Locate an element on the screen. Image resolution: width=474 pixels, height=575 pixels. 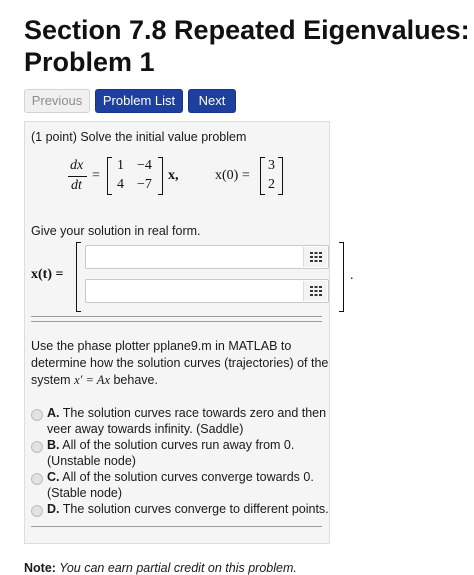
option-d-letter: D. is located at coordinates (53, 509).